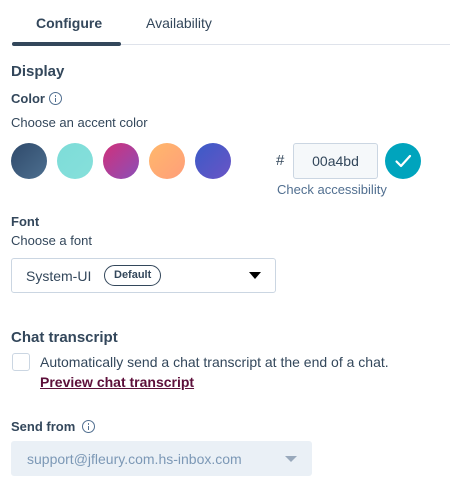  I want to click on active-tab-indicator, so click(66, 44).